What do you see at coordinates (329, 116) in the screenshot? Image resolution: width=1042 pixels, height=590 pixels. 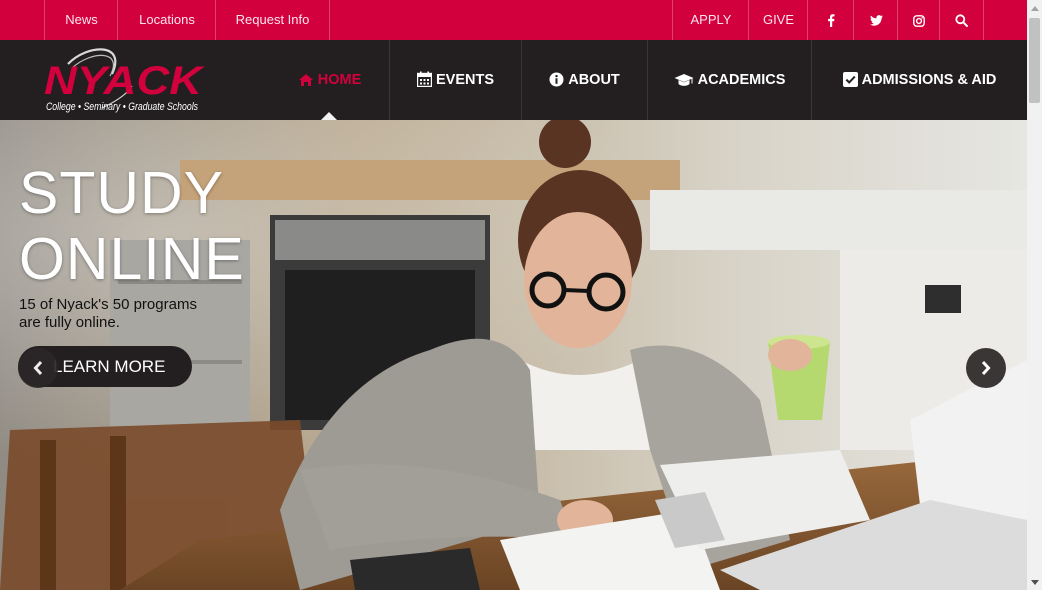 I see `active-nav-caret` at bounding box center [329, 116].